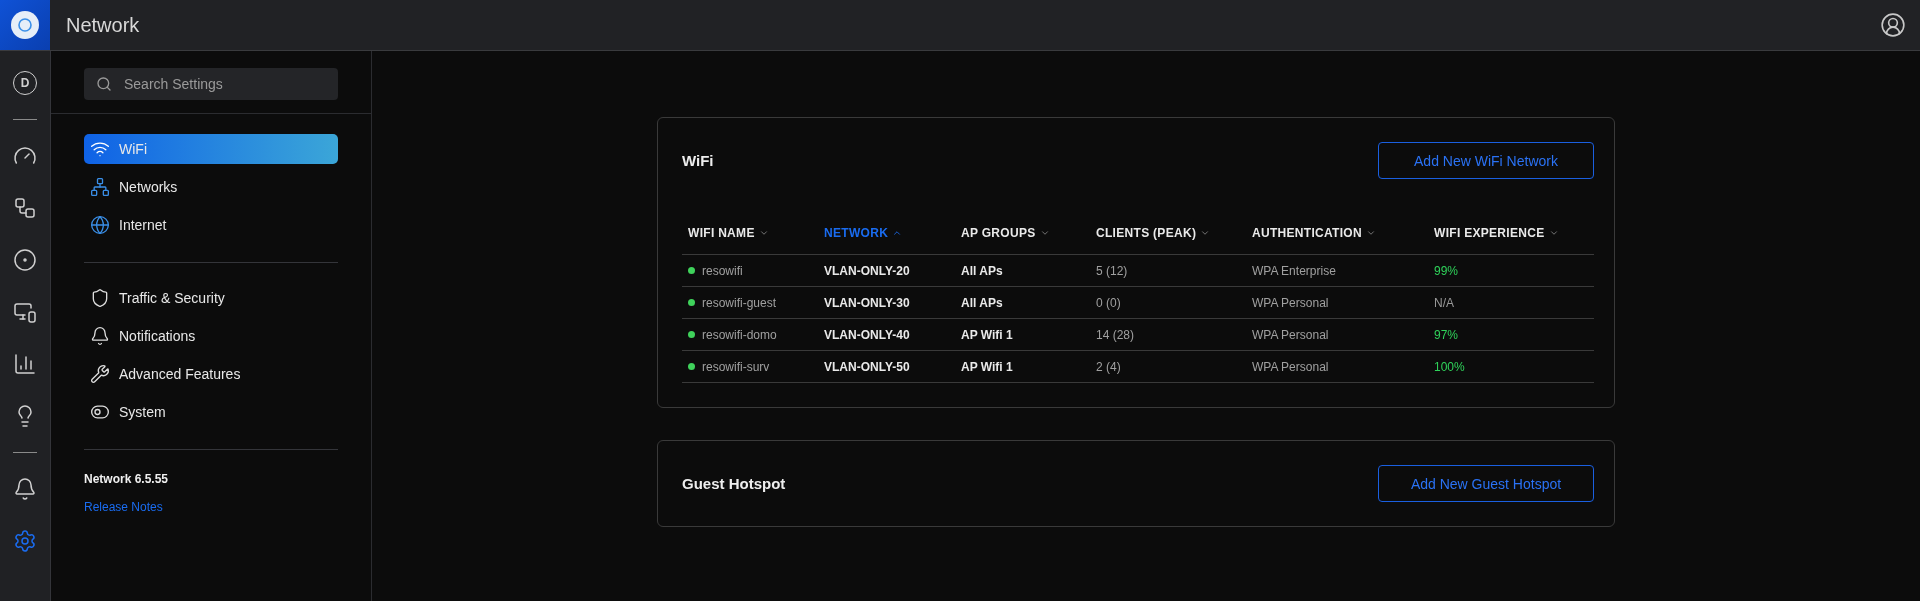 Image resolution: width=1920 pixels, height=601 pixels. I want to click on sidebar-item: Networks, so click(211, 187).